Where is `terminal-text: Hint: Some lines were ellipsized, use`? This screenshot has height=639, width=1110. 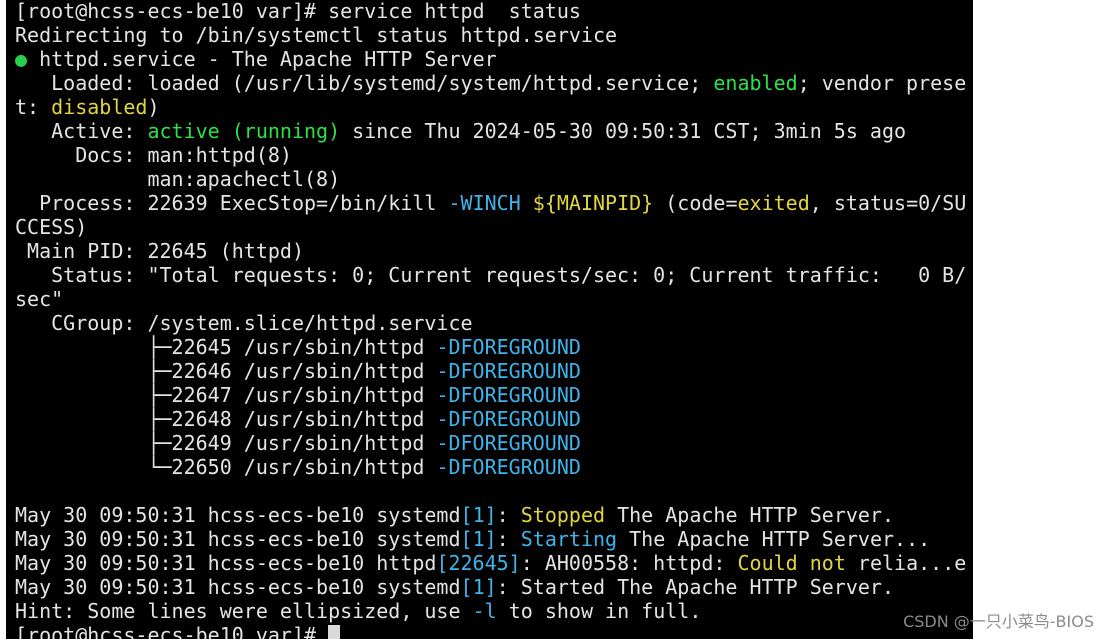
terminal-text: Hint: Some lines were ellipsized, use is located at coordinates (244, 611).